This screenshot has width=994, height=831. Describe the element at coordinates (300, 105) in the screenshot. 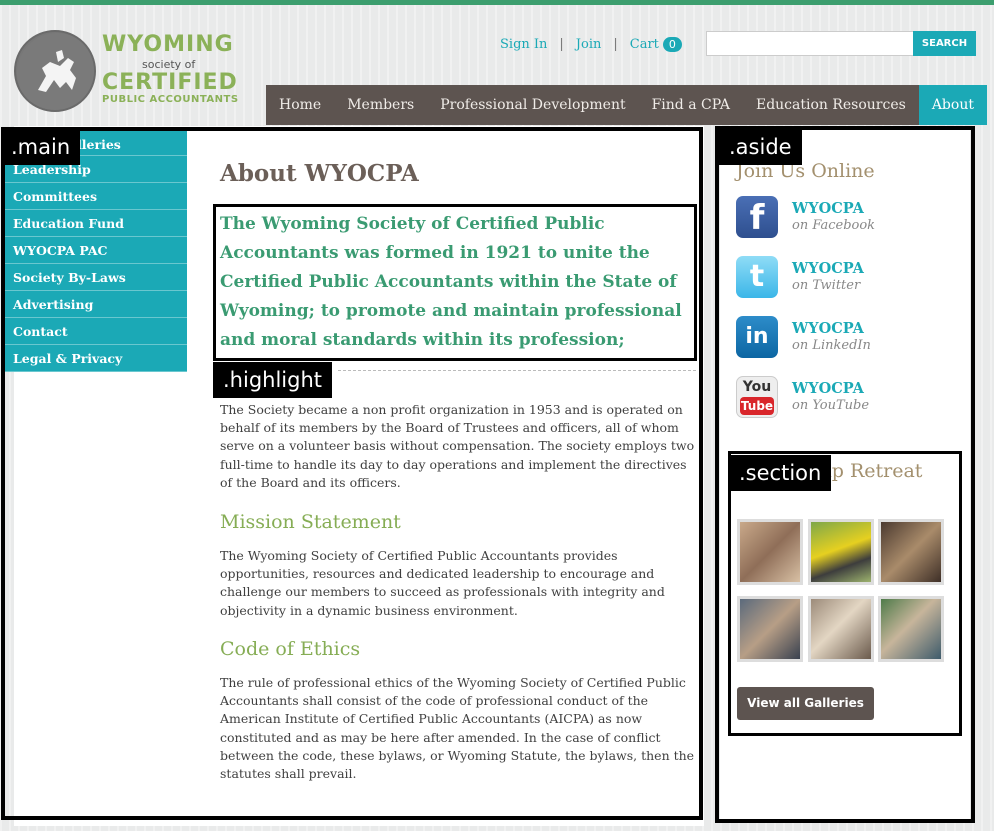

I see `nav-item-home: Home` at that location.